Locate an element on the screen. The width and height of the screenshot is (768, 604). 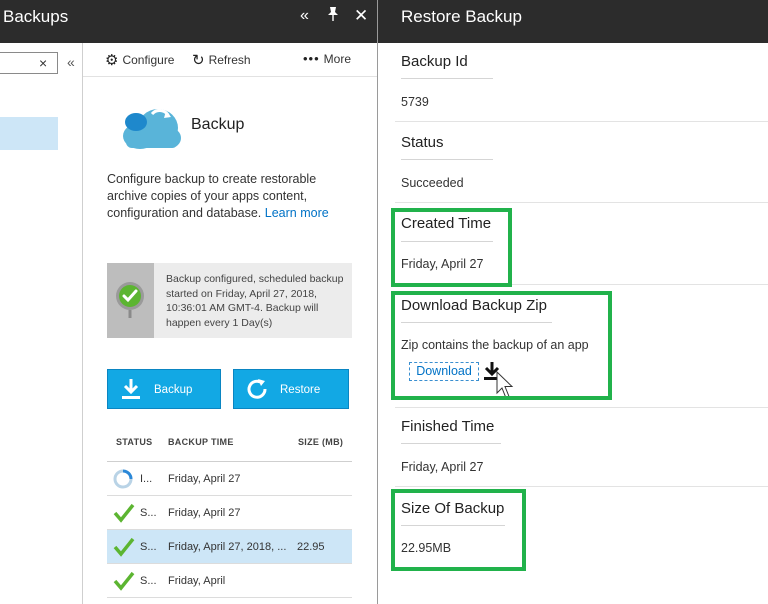
restore-button: Restore is located at coordinates (291, 389).